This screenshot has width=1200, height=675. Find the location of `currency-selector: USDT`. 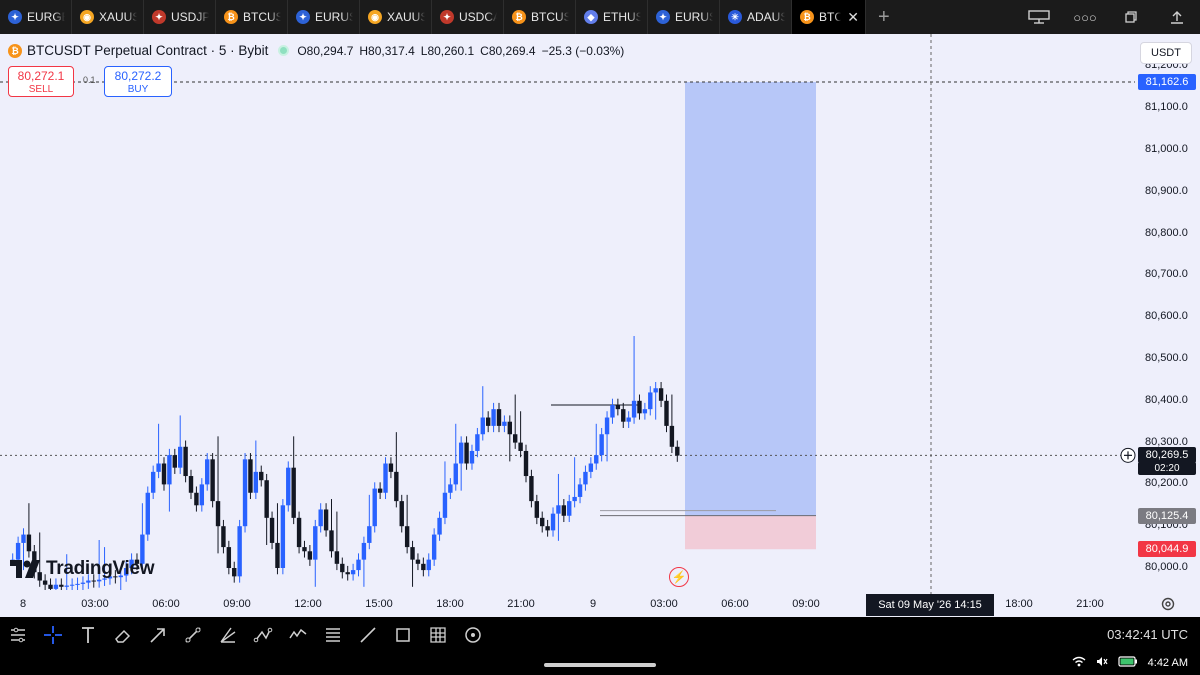

currency-selector: USDT is located at coordinates (1166, 53).